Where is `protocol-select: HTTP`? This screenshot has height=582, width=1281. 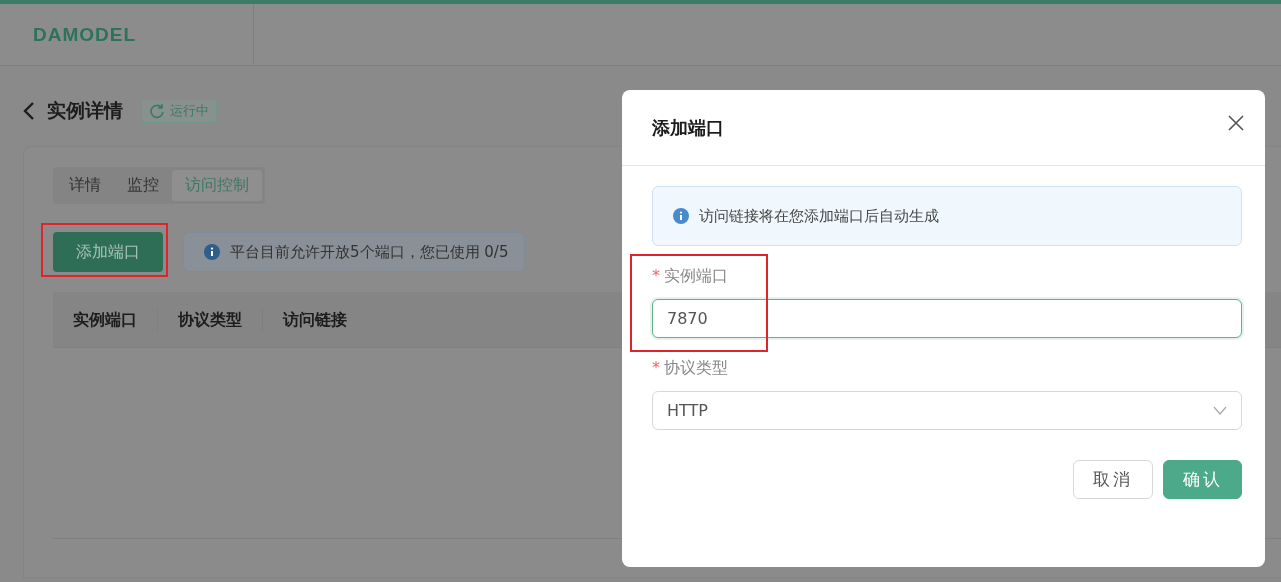 protocol-select: HTTP is located at coordinates (947, 410).